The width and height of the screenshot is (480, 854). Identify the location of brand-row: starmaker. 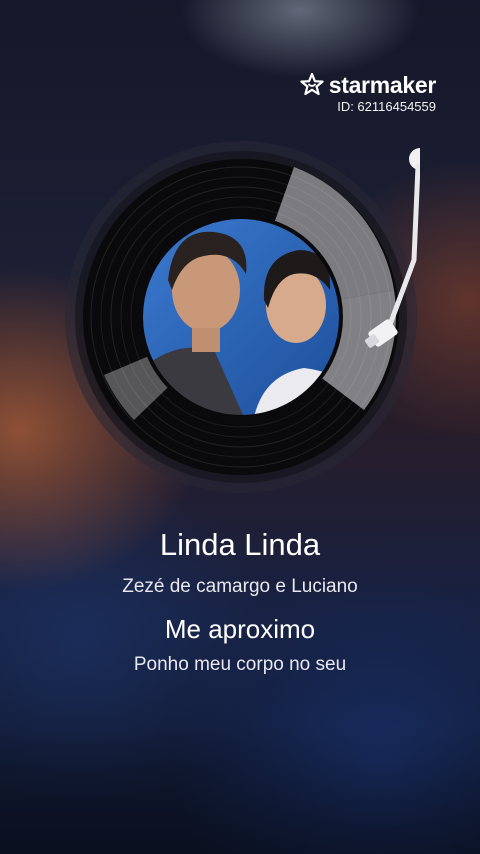
(367, 85).